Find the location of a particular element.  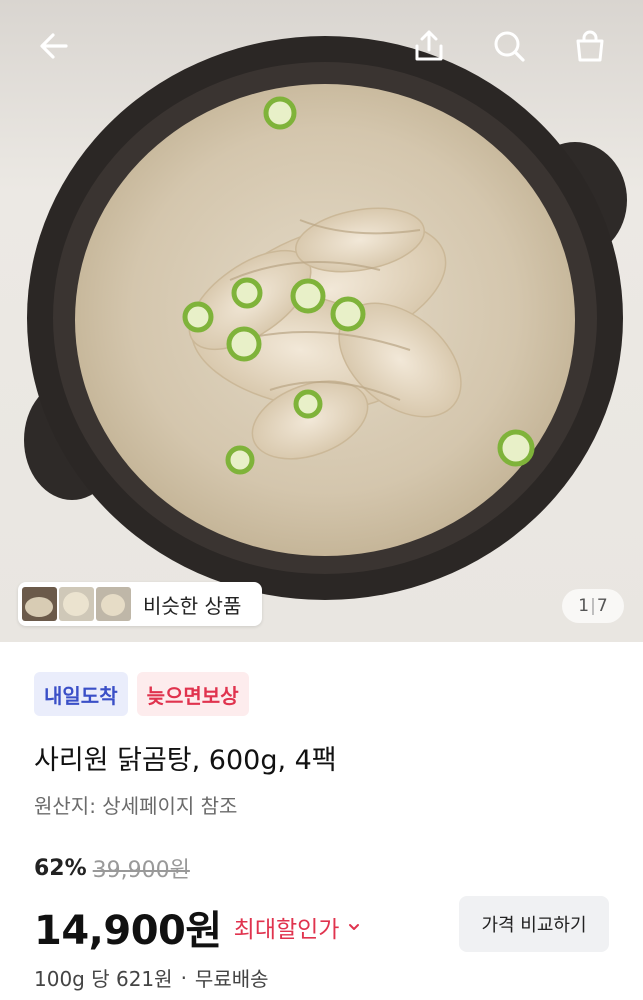

back-button is located at coordinates (54, 46).